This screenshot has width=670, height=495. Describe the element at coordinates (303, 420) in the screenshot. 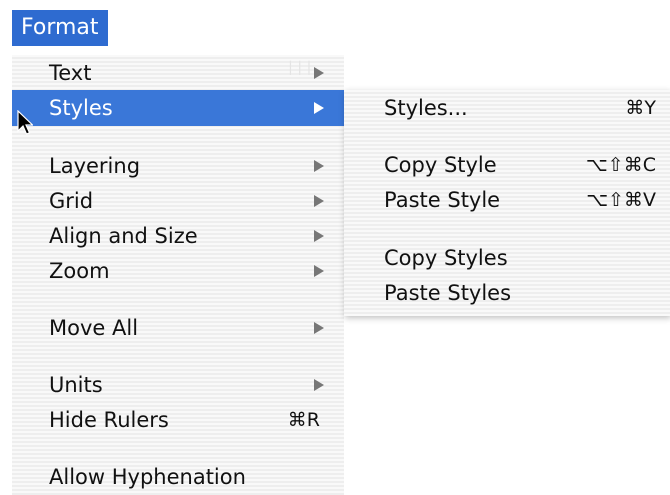

I see `hide-rulers-shortcut: ⌘R` at that location.